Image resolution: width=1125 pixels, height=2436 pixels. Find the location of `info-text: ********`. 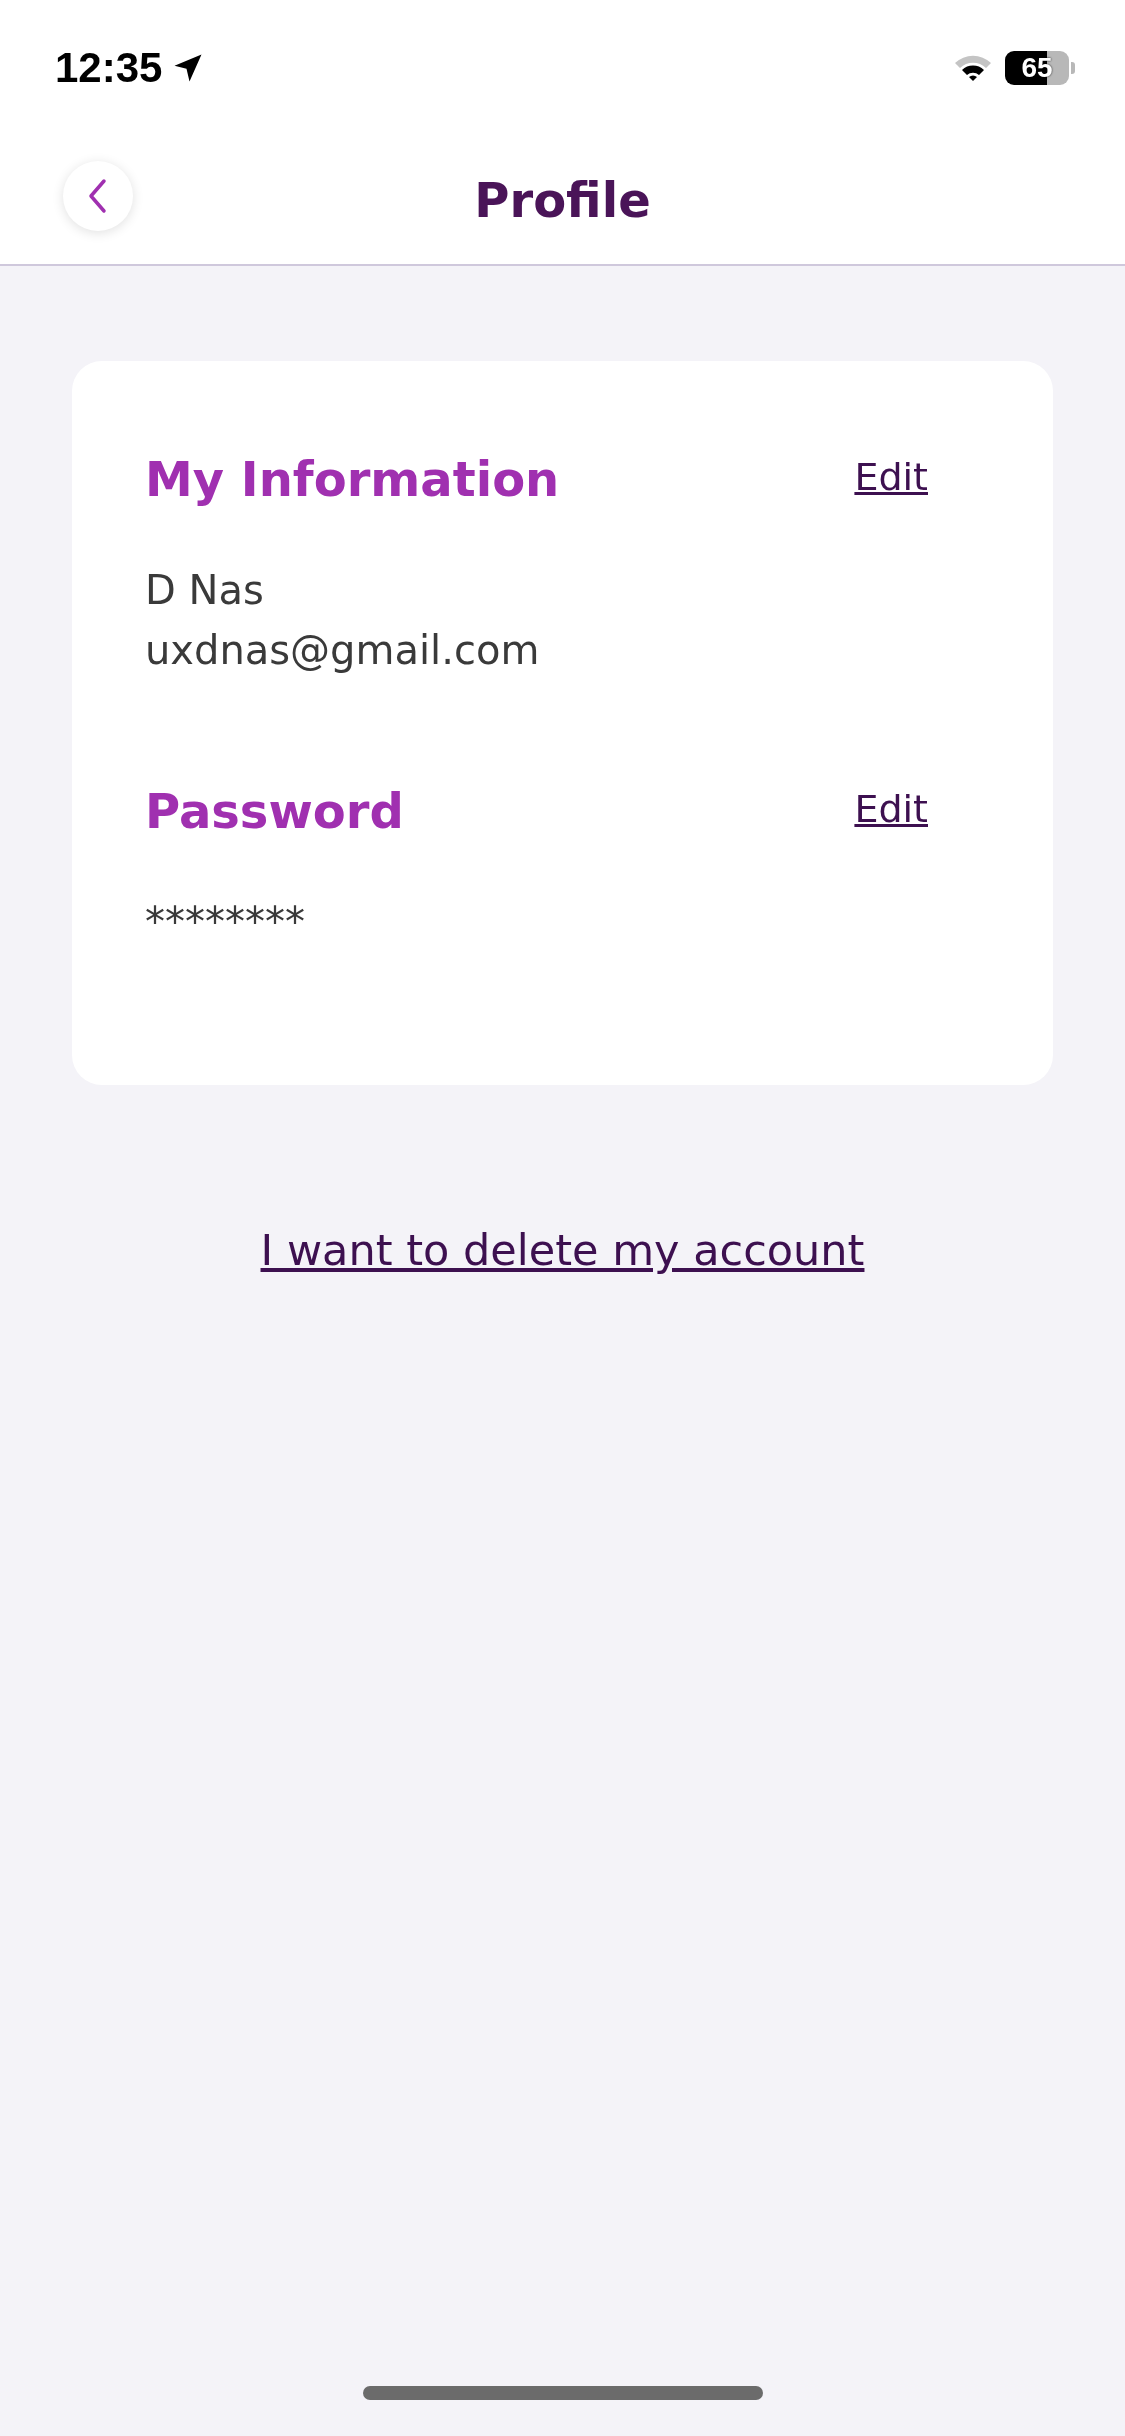

info-text: ******** is located at coordinates (225, 922).